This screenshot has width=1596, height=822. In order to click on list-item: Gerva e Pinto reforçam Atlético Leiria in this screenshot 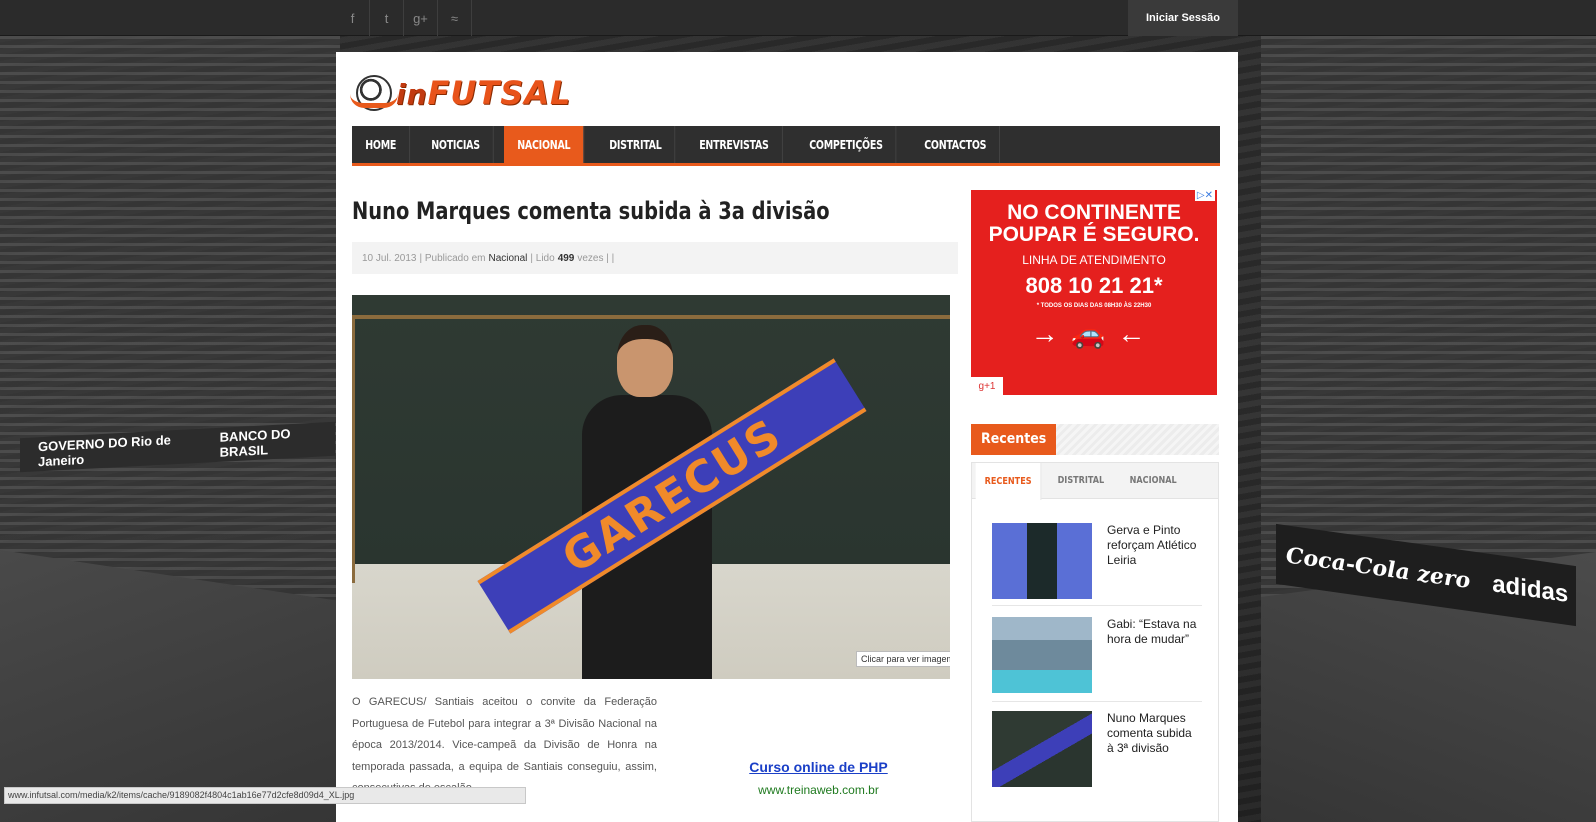, I will do `click(1097, 561)`.